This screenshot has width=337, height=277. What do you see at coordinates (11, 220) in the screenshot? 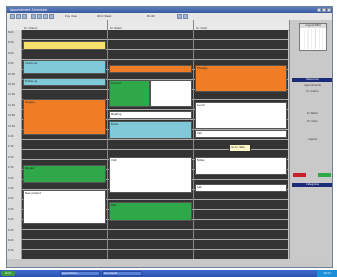
I see `time-label: 5:00` at bounding box center [11, 220].